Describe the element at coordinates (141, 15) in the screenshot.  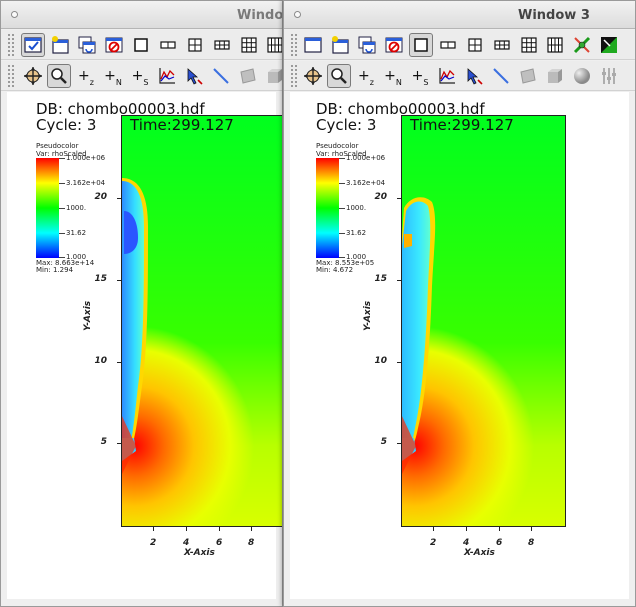
I see `titlebar-left: Windo` at that location.